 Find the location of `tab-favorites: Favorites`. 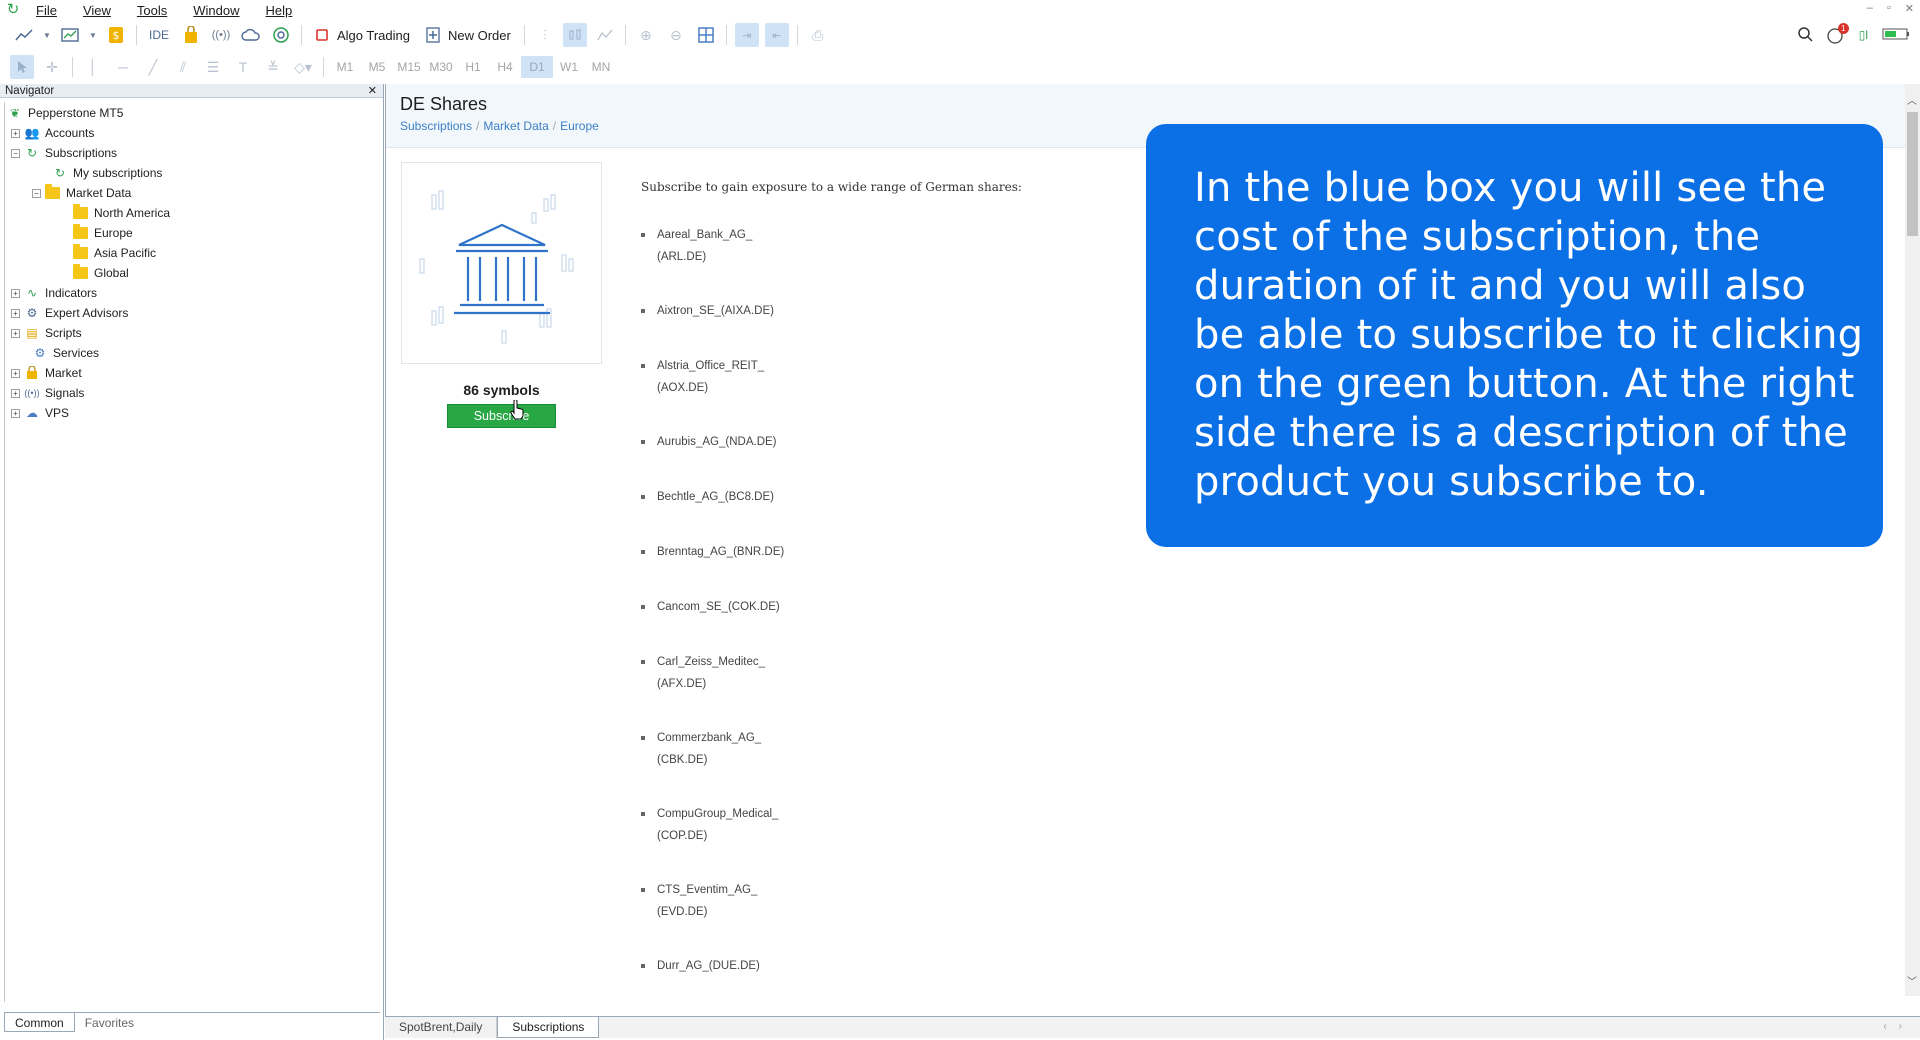

tab-favorites: Favorites is located at coordinates (109, 1022).